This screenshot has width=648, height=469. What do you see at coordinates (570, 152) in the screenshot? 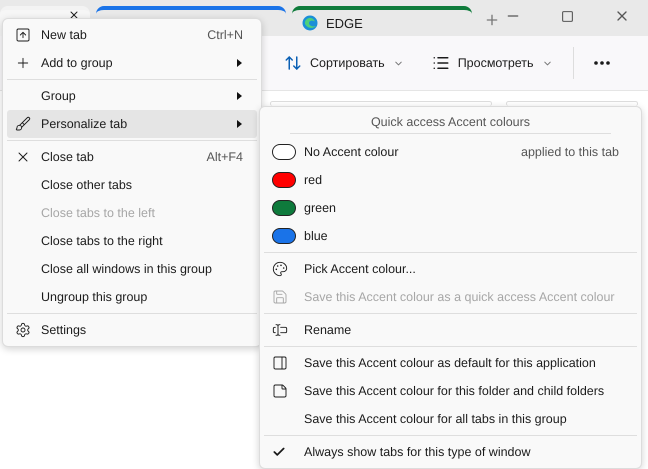
I see `menu-note: applied to this tab` at bounding box center [570, 152].